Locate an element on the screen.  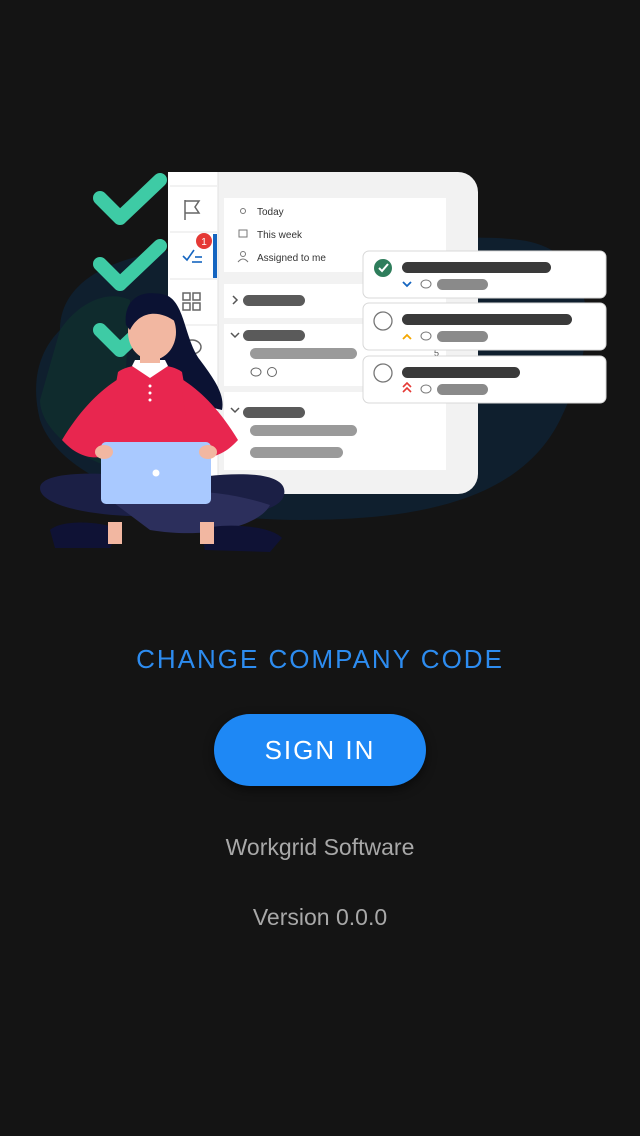
nav-active-bar is located at coordinates (215, 256).